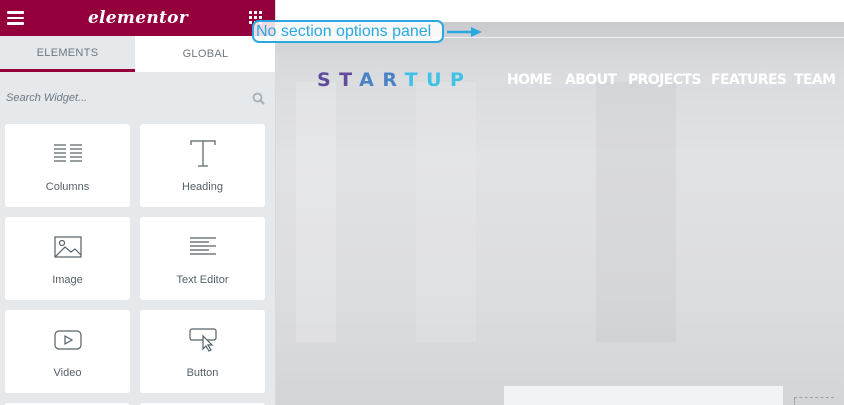 The width and height of the screenshot is (844, 405). I want to click on widget-label: Video, so click(67, 373).